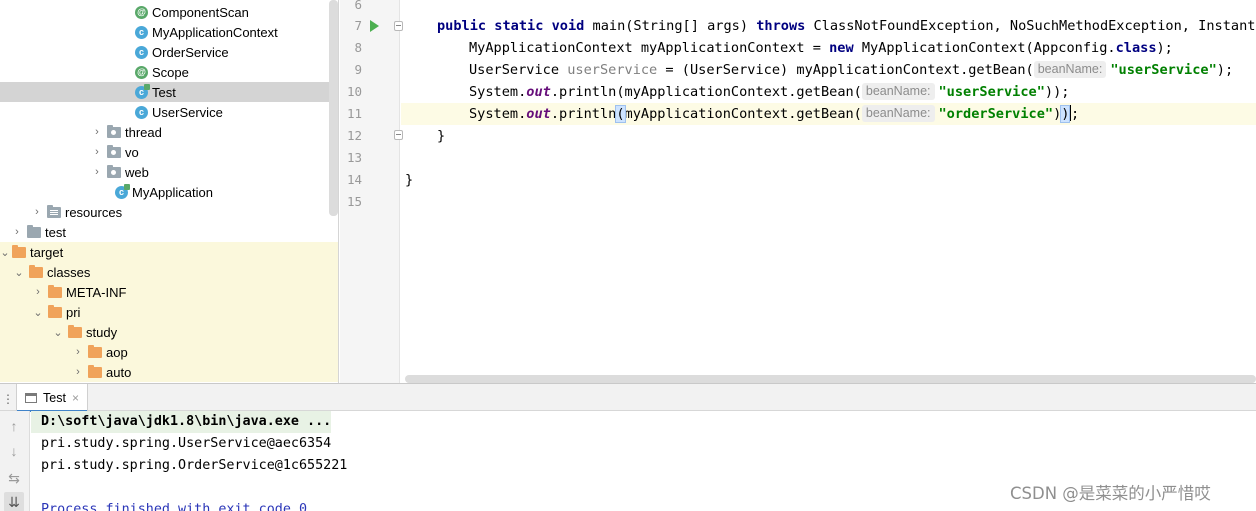 The height and width of the screenshot is (511, 1256). I want to click on folder-icon, so click(34, 231).